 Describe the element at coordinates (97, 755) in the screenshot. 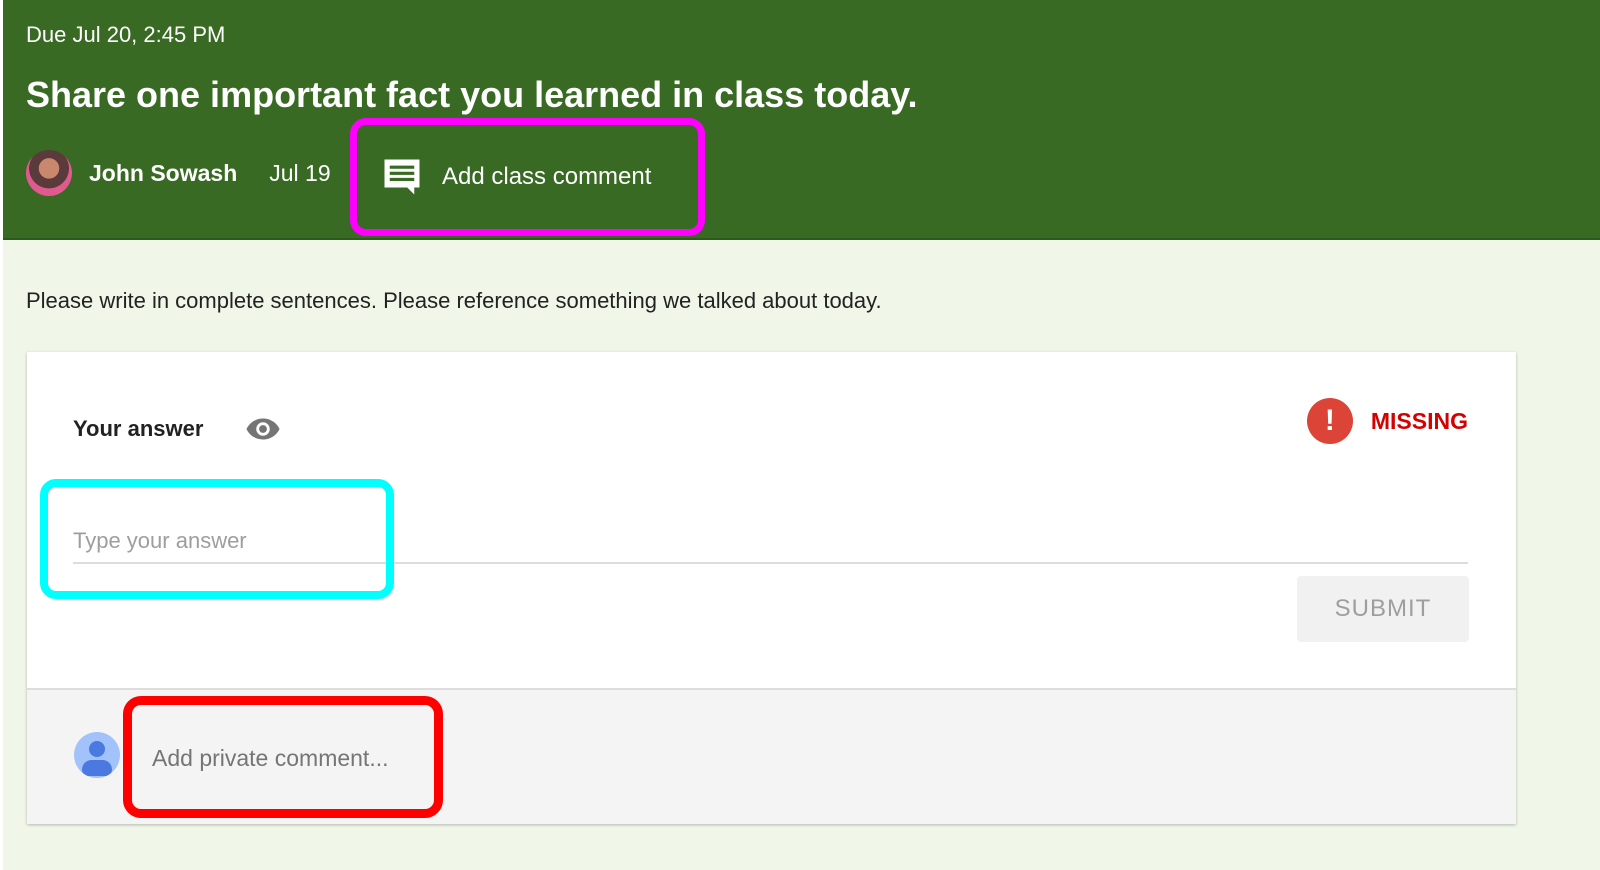

I see `user-avatar-icon` at that location.